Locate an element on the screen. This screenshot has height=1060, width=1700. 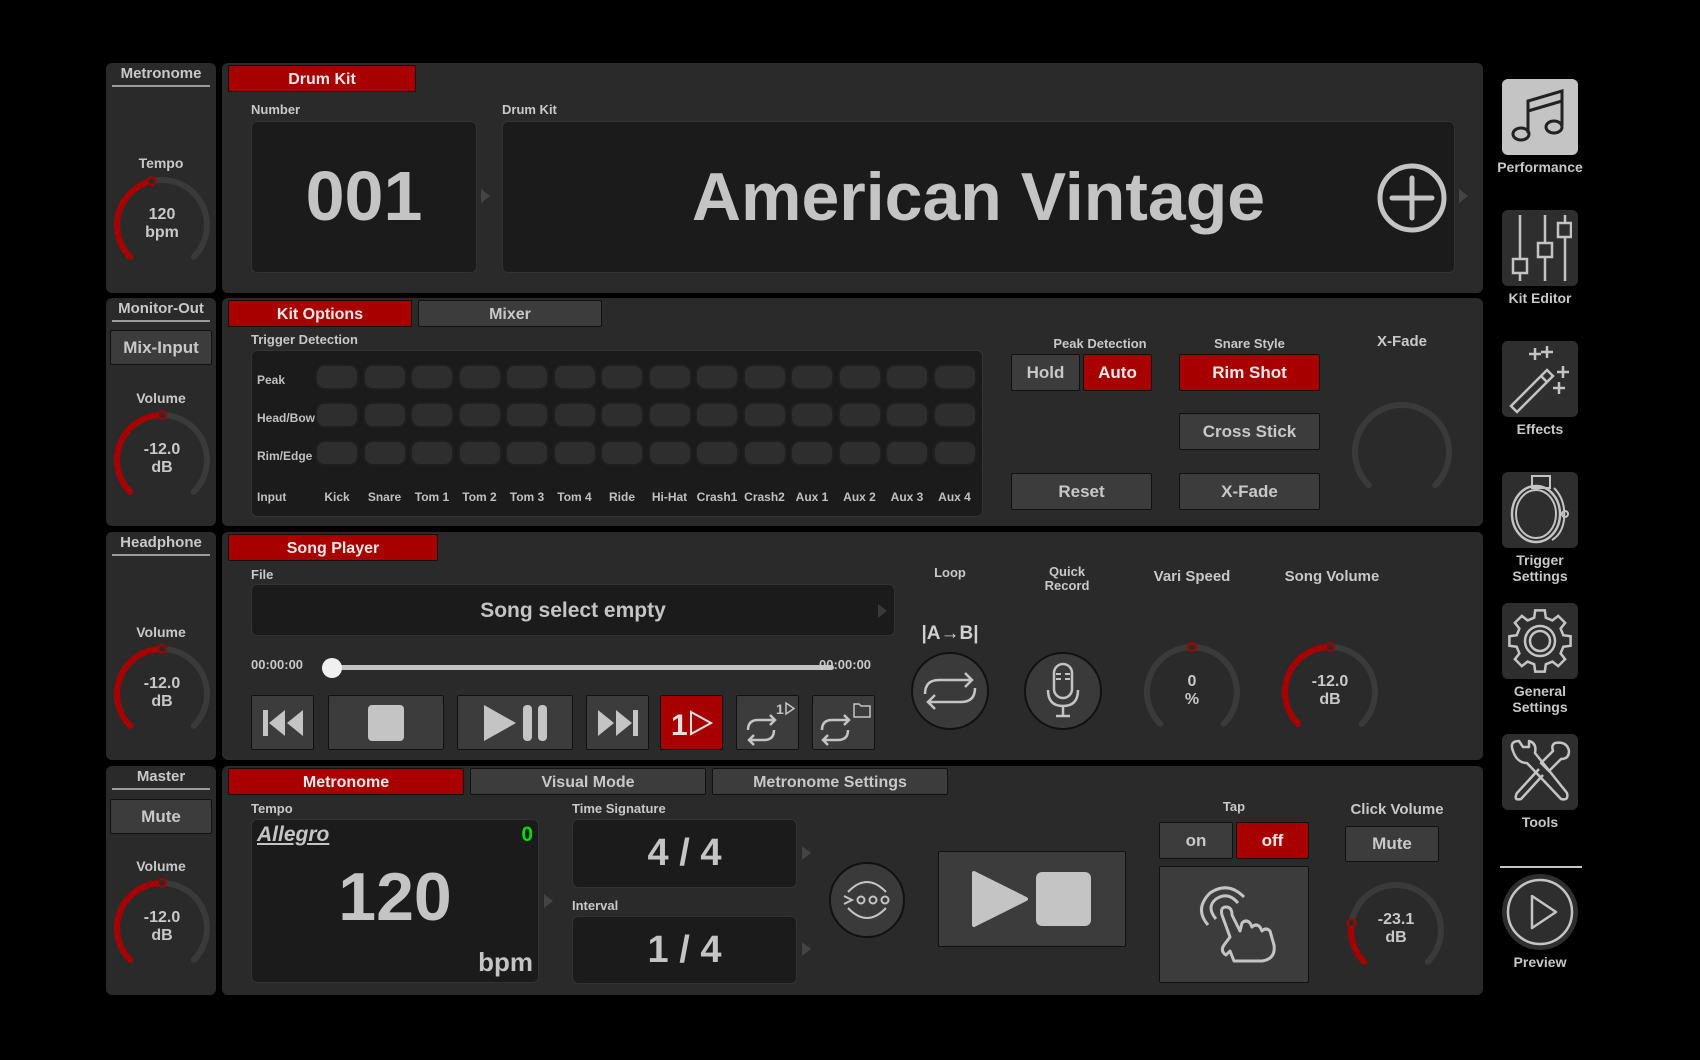
time-signature-value: 4 / 4 is located at coordinates (684, 853).